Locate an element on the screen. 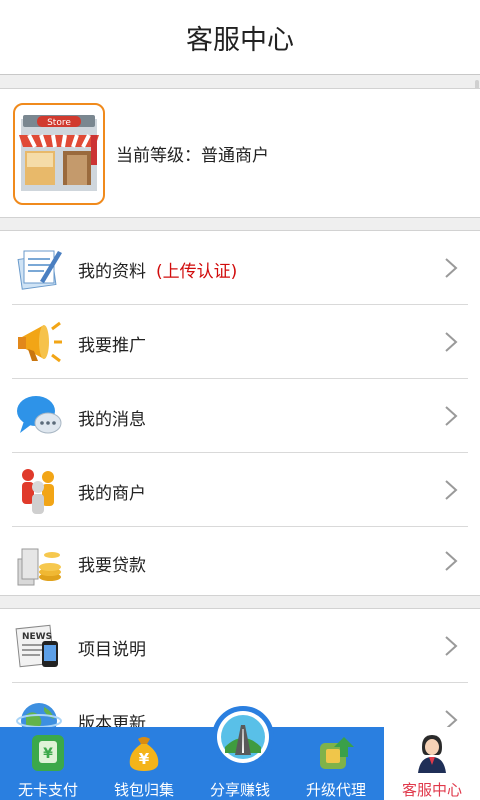  share-icon is located at coordinates (243, 737).